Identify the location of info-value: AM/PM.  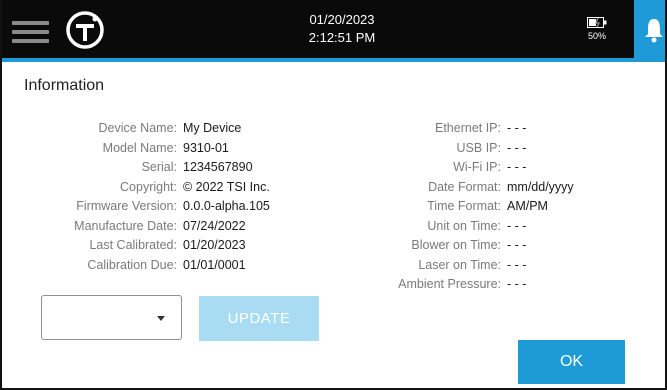
(527, 206).